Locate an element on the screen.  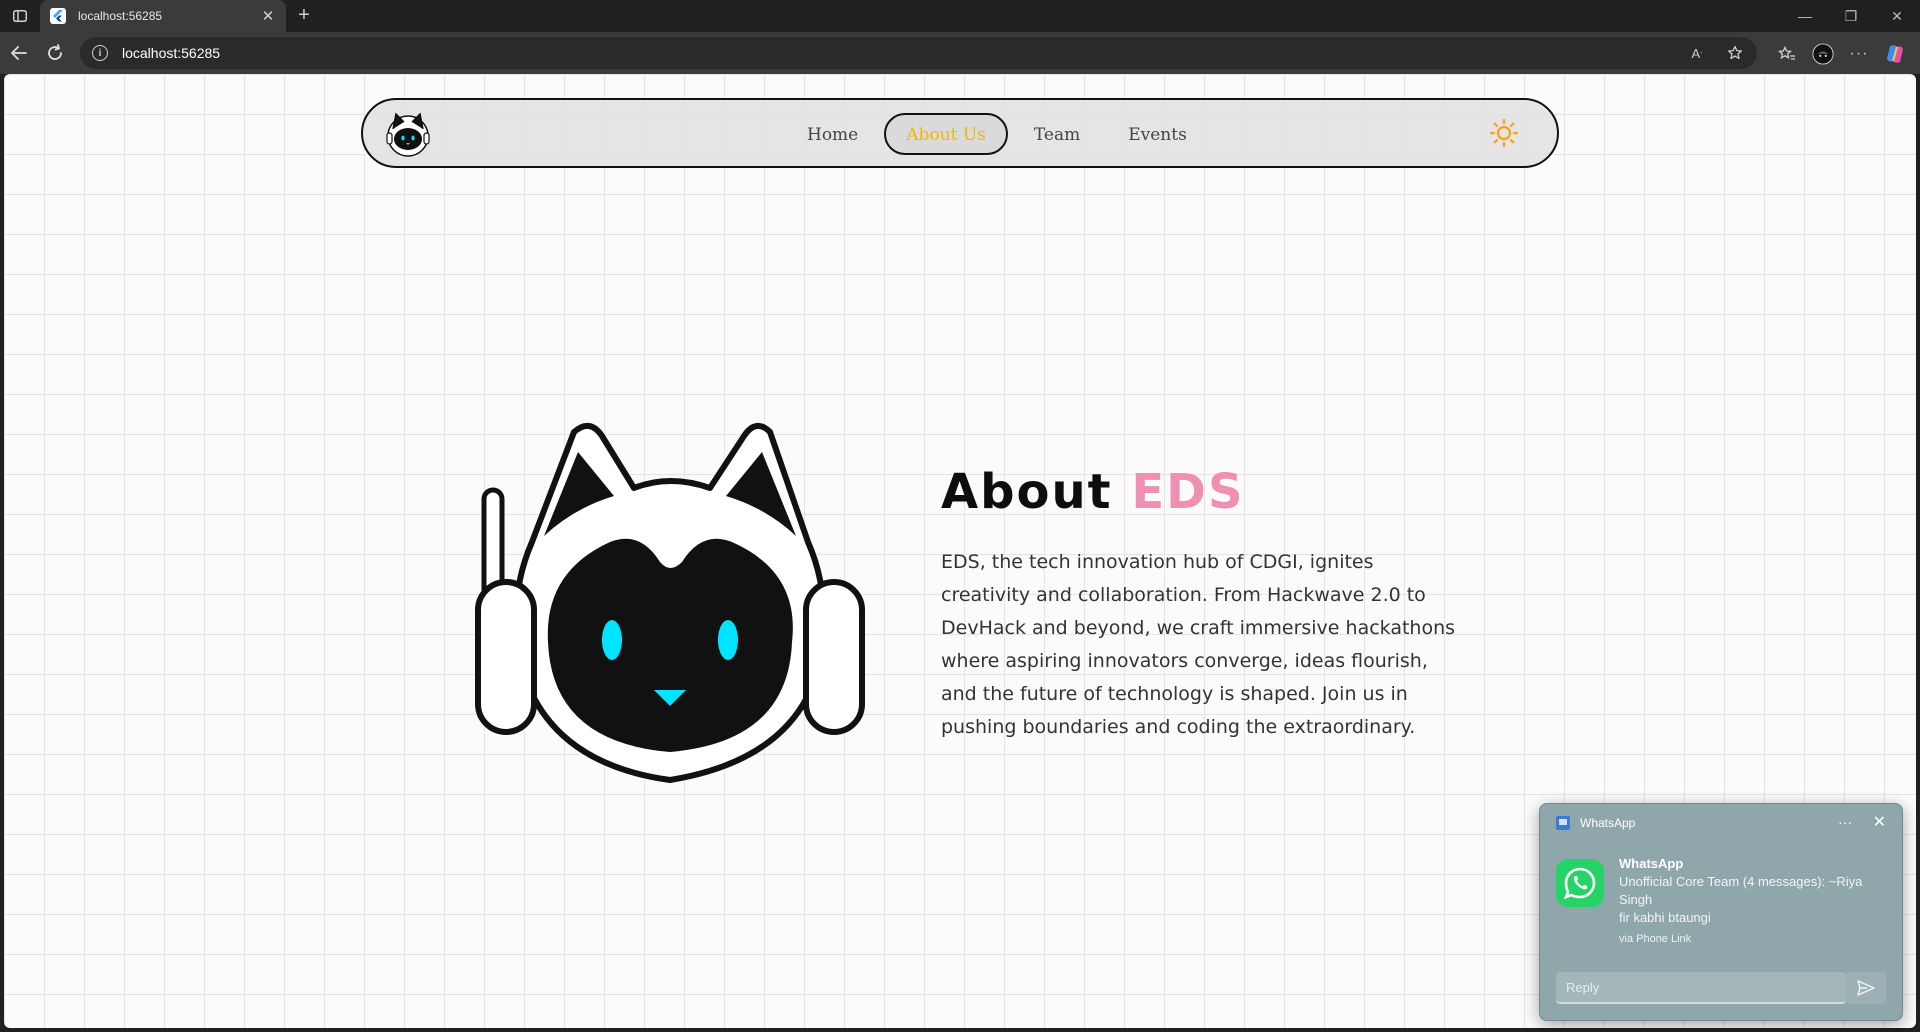
new-tab-button: + is located at coordinates (304, 16).